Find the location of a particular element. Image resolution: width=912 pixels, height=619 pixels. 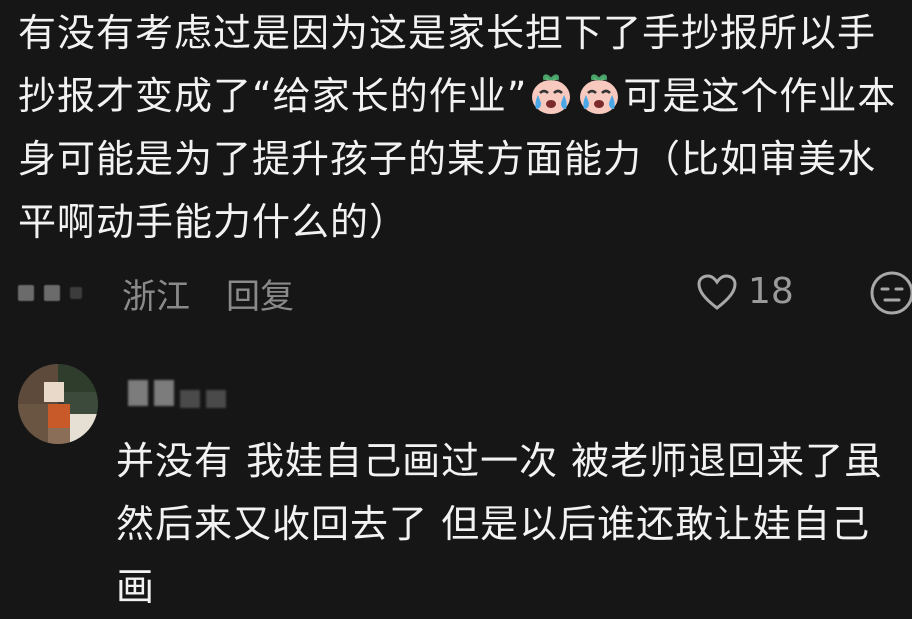

blurred-username is located at coordinates (50, 293).